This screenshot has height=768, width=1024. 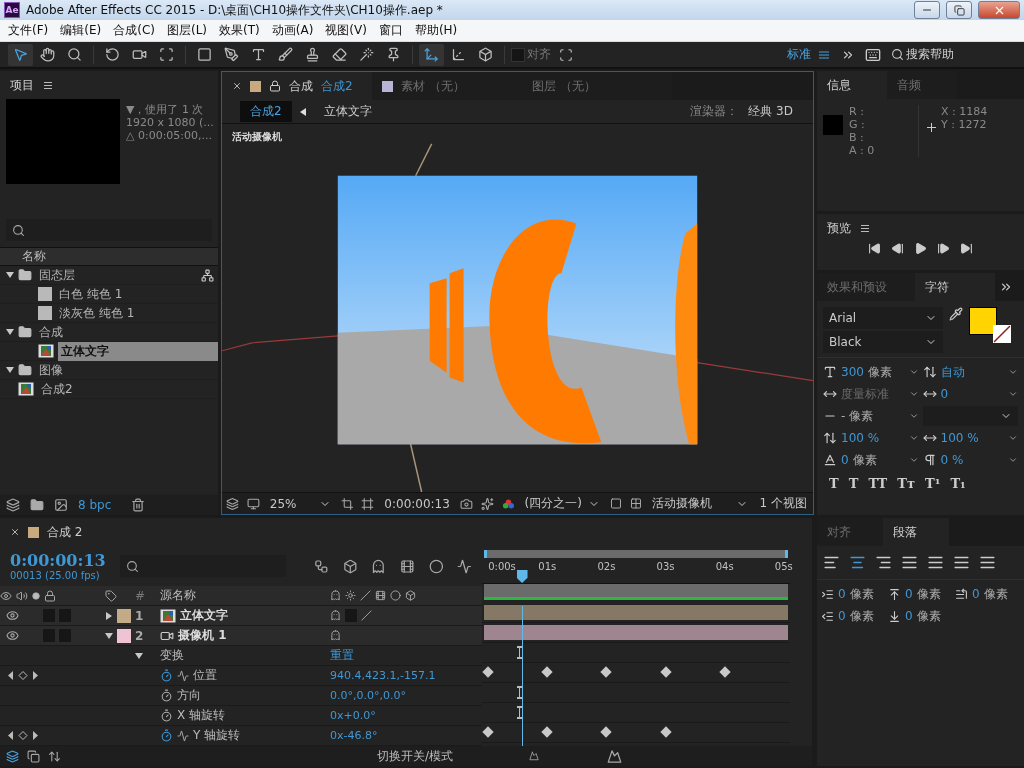 What do you see at coordinates (383, 675) in the screenshot?
I see `property-value: 940.4,423.1,-157.1` at bounding box center [383, 675].